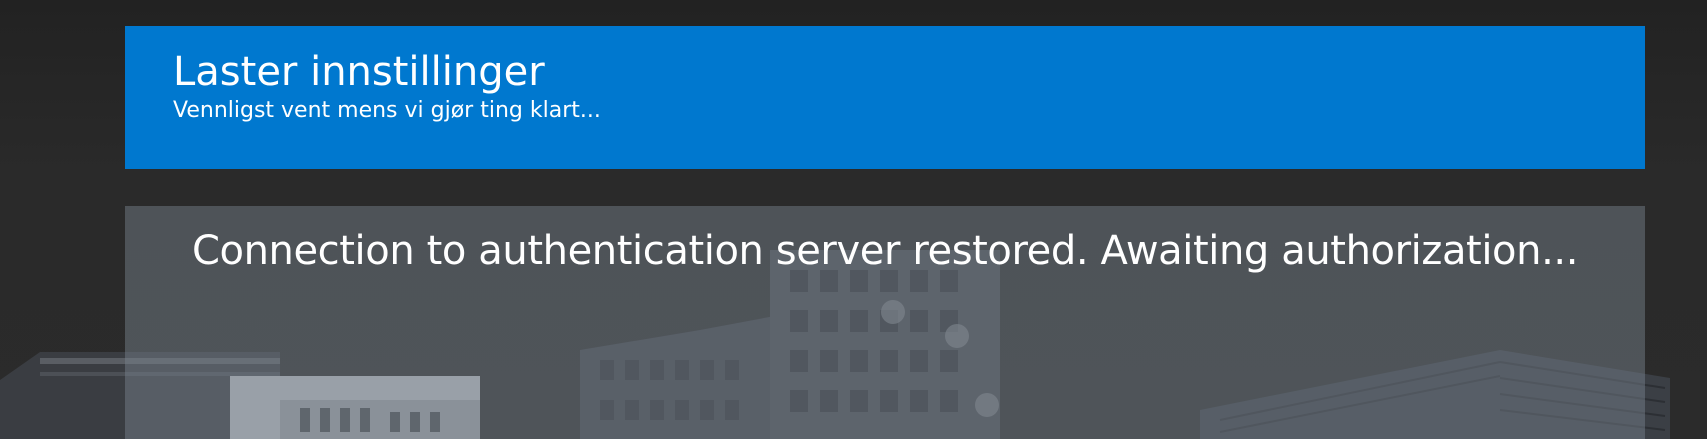 Image resolution: width=1707 pixels, height=439 pixels. I want to click on banner-title: Laster innstillinger, so click(359, 72).